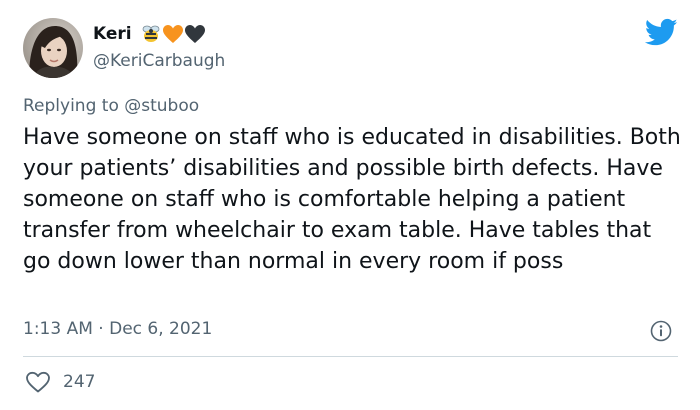  I want to click on tweet-time: 1:13 AM, so click(58, 329).